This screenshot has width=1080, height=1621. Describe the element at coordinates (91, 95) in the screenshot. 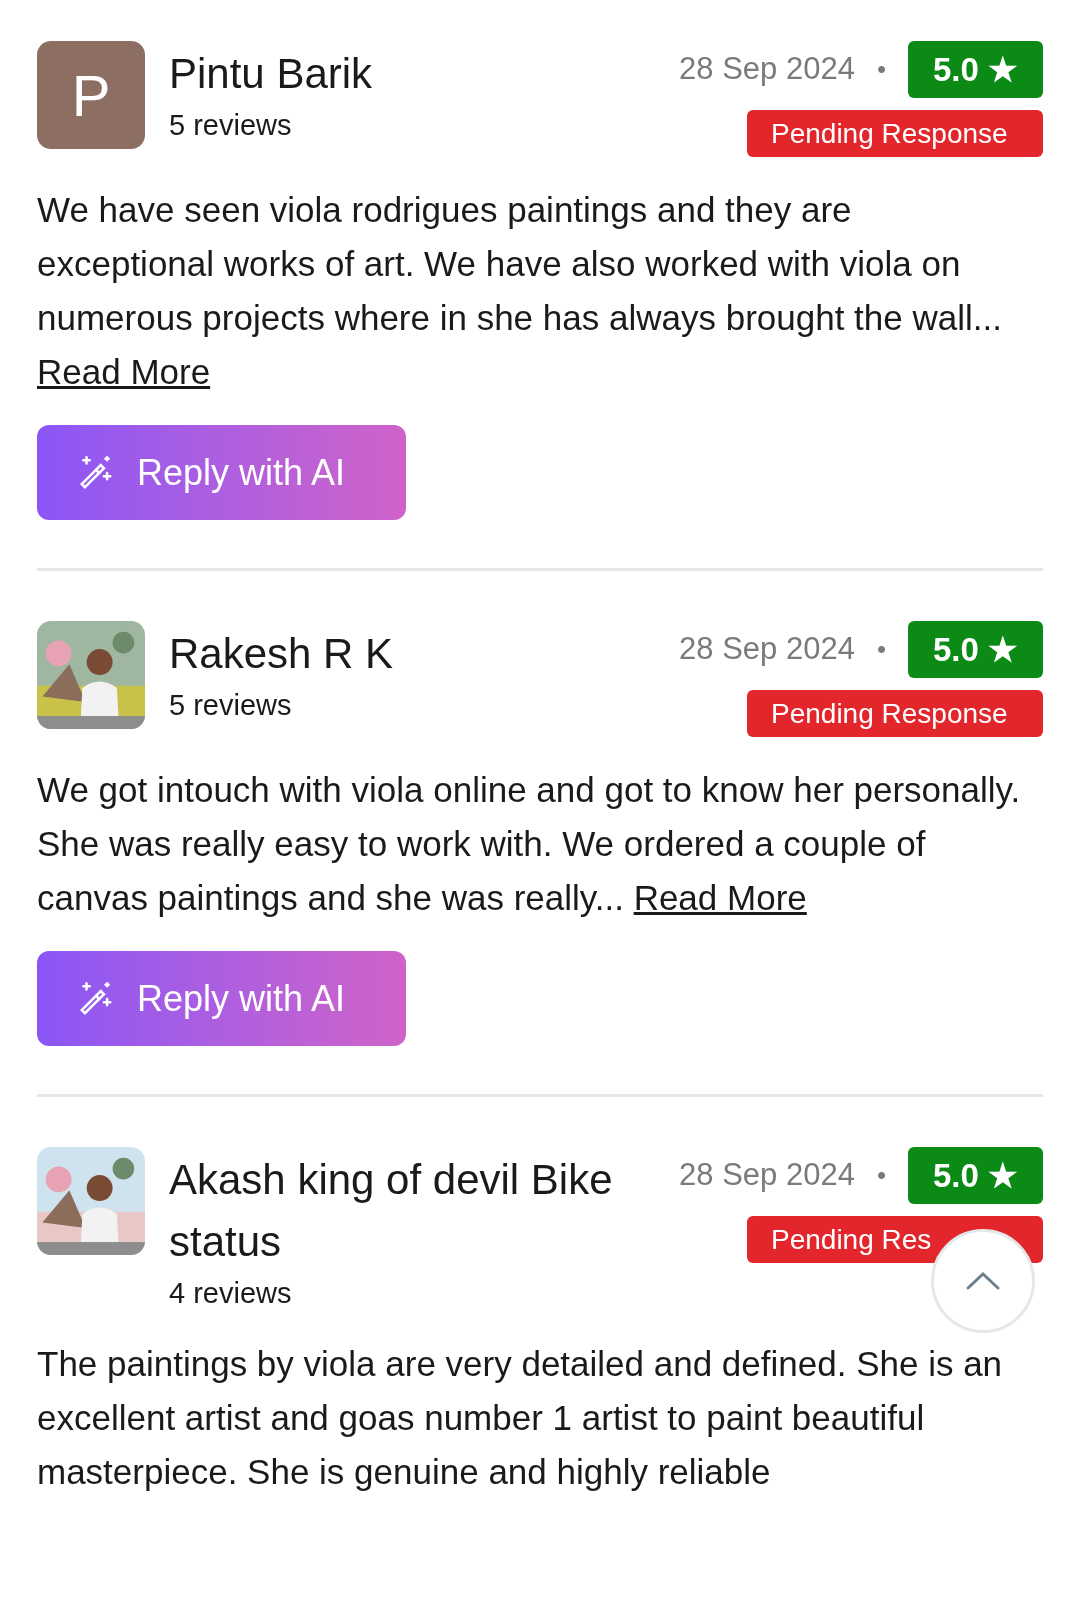

I see `avatar: P` at that location.